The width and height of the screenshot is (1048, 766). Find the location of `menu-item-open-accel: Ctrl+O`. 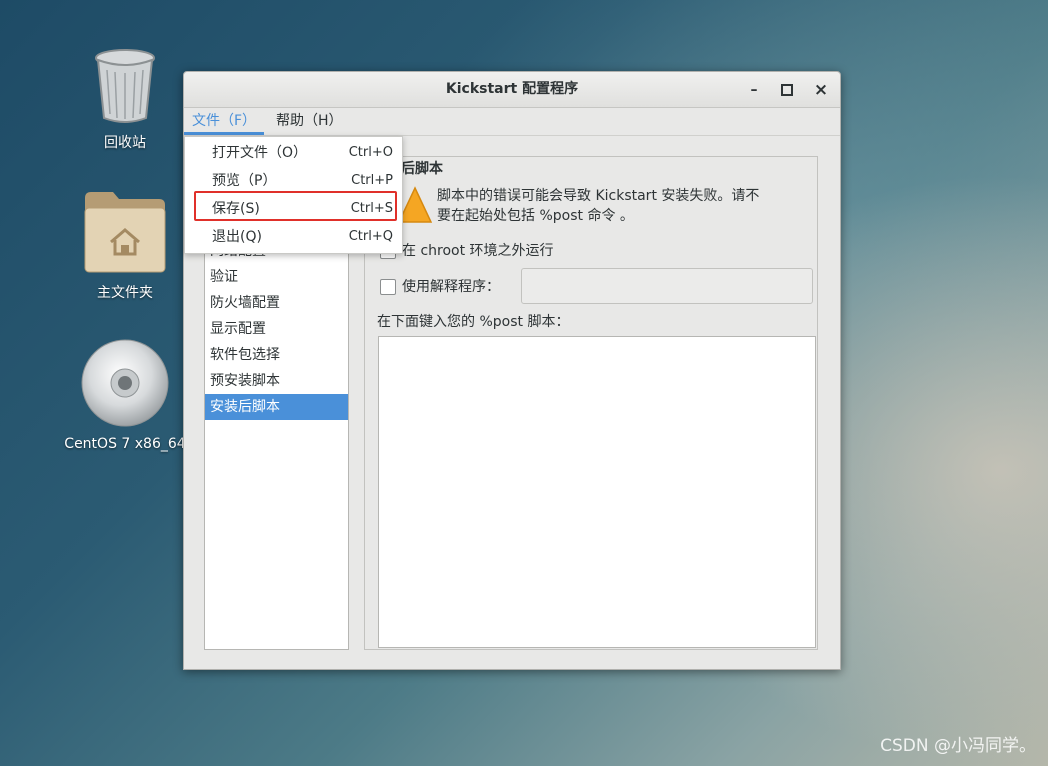

menu-item-open-accel: Ctrl+O is located at coordinates (370, 152).